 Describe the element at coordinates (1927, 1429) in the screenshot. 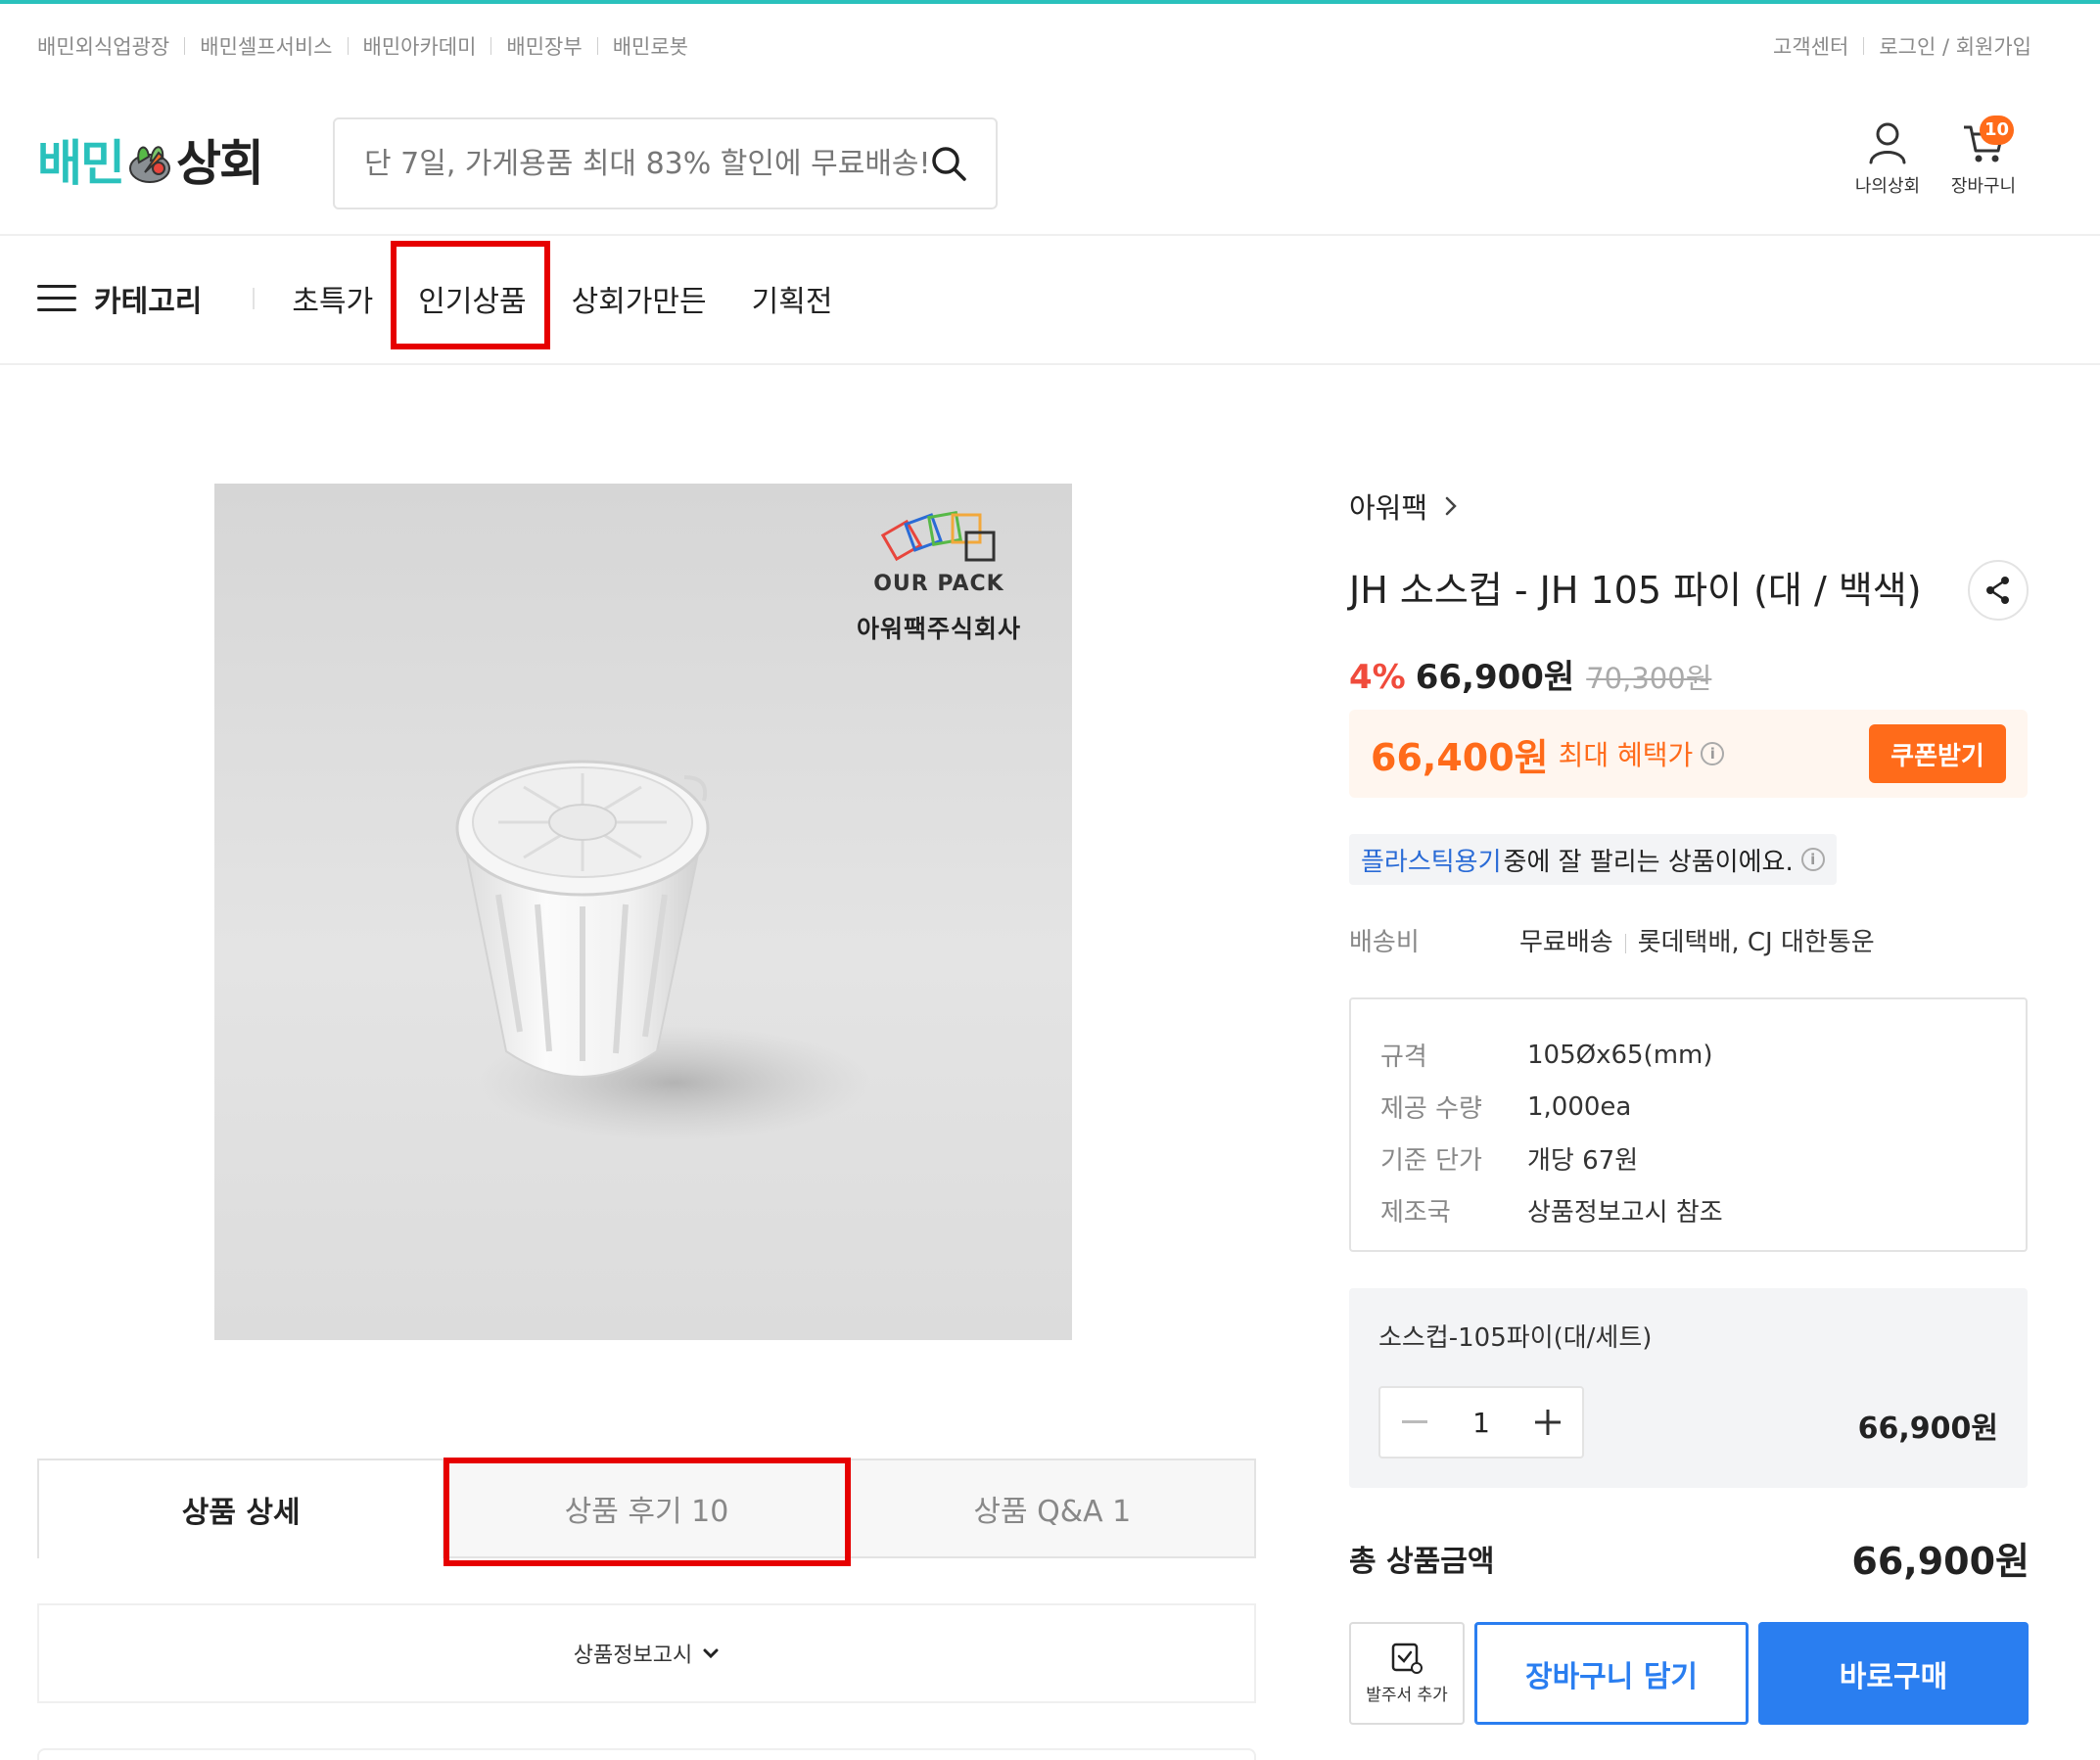

I see `option-price: 66,900원` at that location.